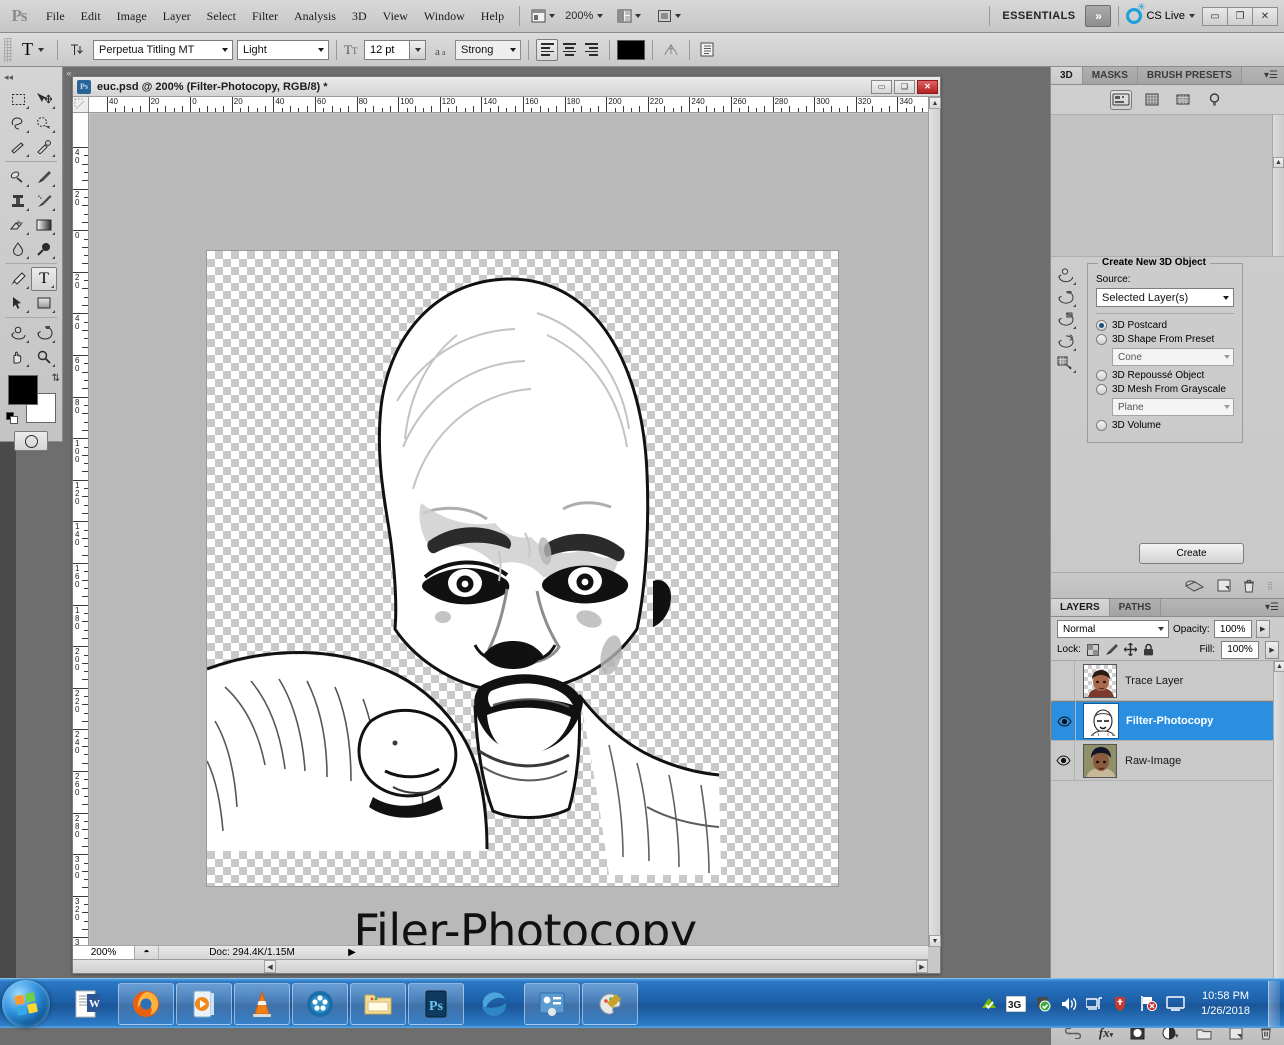 The image size is (1284, 1045). I want to click on workspace-switcher: ESSENTIALS, so click(1038, 16).